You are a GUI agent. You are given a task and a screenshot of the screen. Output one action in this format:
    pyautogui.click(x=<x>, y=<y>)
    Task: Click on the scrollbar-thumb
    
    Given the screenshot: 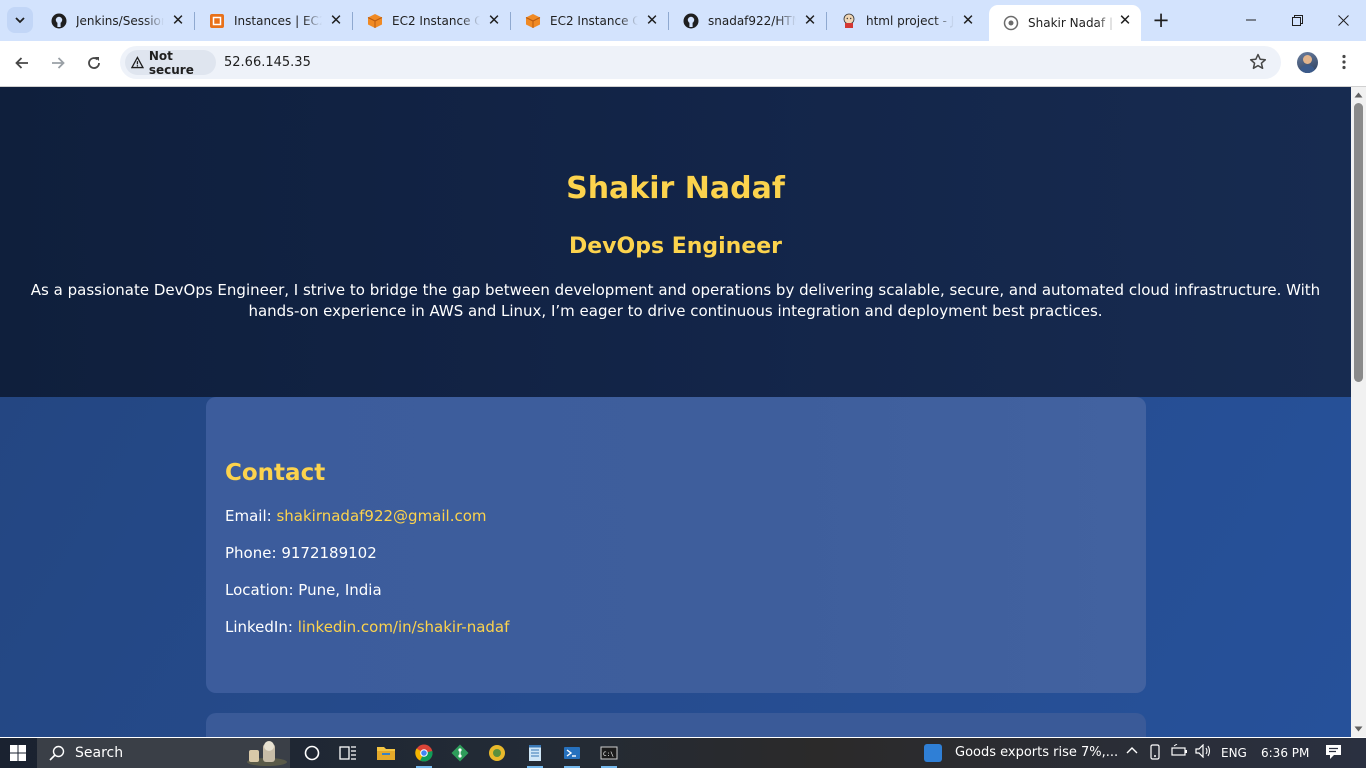 What is the action you would take?
    pyautogui.click(x=1358, y=242)
    